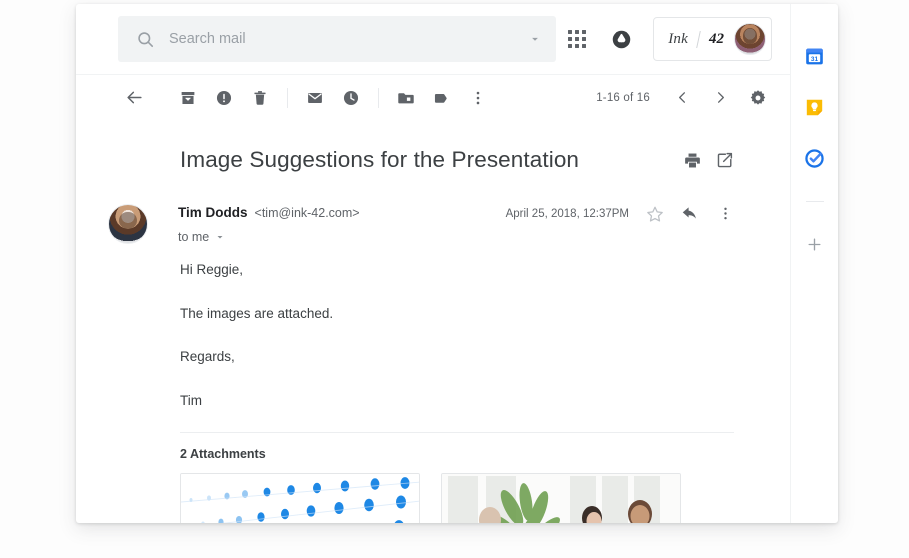 Image resolution: width=909 pixels, height=558 pixels. What do you see at coordinates (223, 454) in the screenshot?
I see `attachments-title: 2 Attachments` at bounding box center [223, 454].